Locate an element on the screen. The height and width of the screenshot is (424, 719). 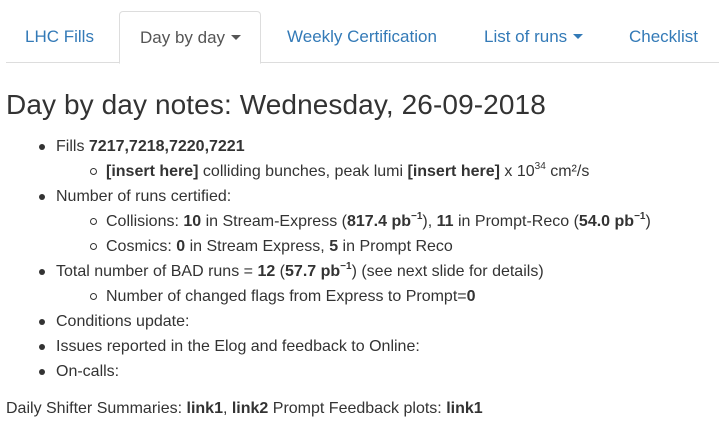
cosmics-text: in Stream Express, is located at coordinates (257, 246).